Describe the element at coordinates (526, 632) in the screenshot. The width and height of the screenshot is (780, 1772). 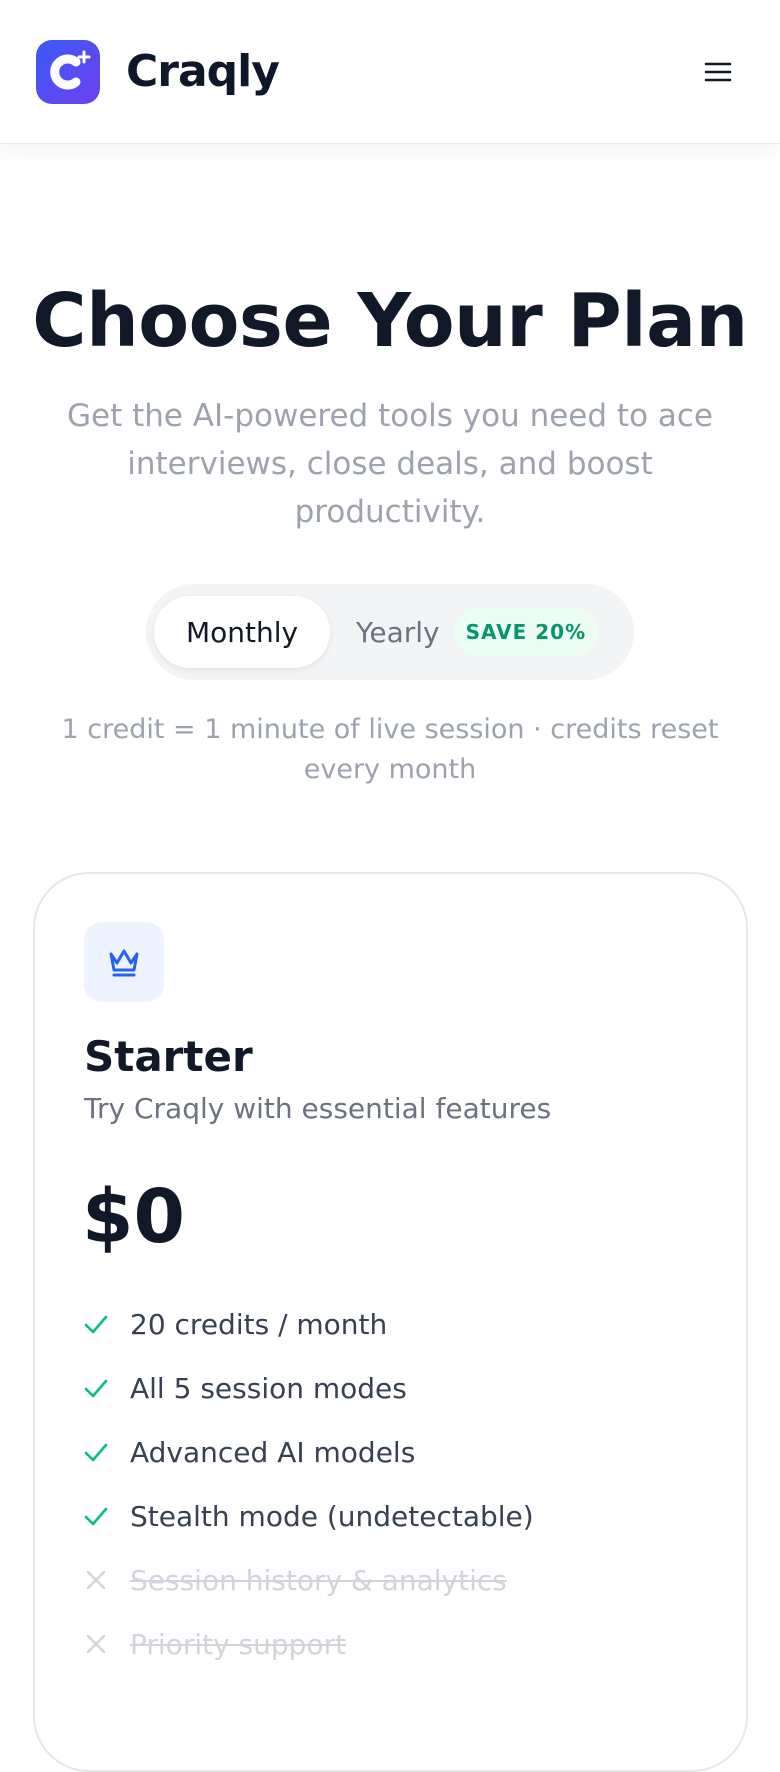
I see `save-badge: SAVE 20%` at that location.